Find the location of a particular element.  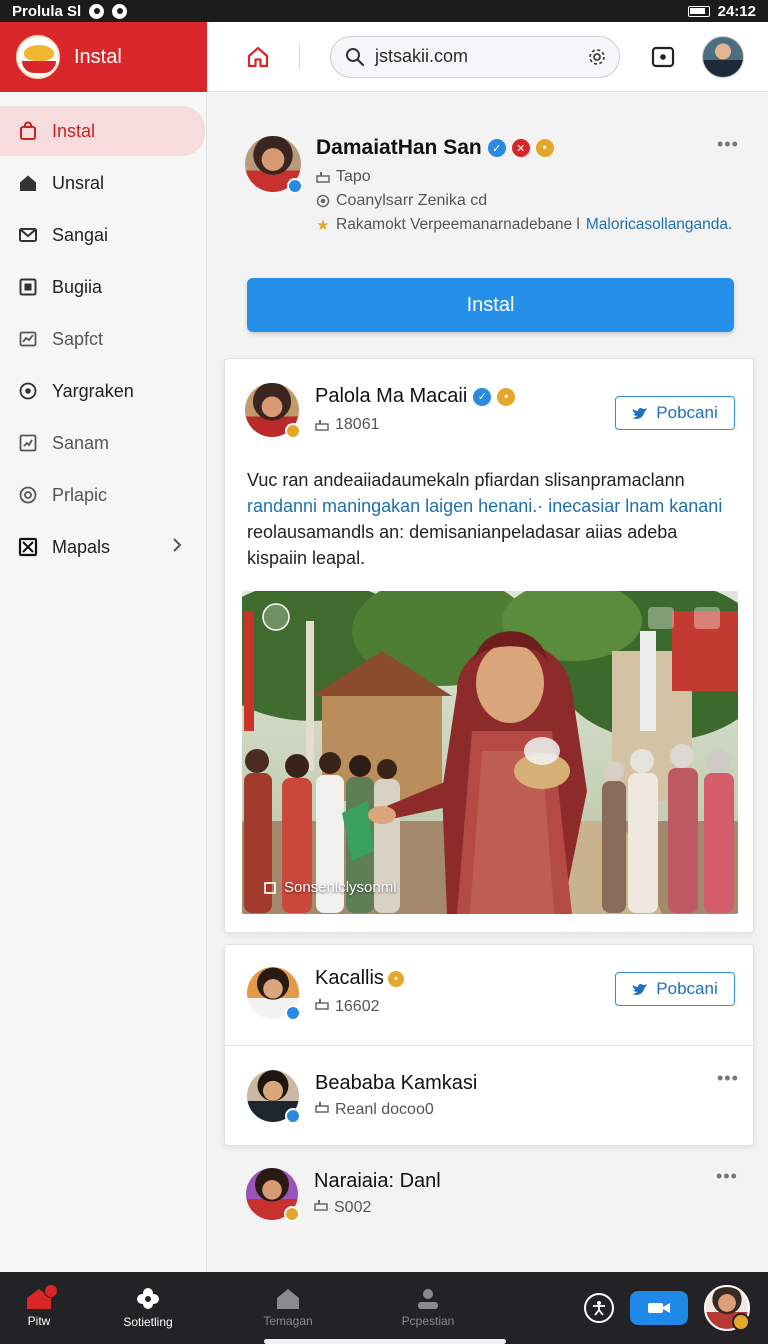

list-item-meta: Reanl docoo0 is located at coordinates (374, 1109).